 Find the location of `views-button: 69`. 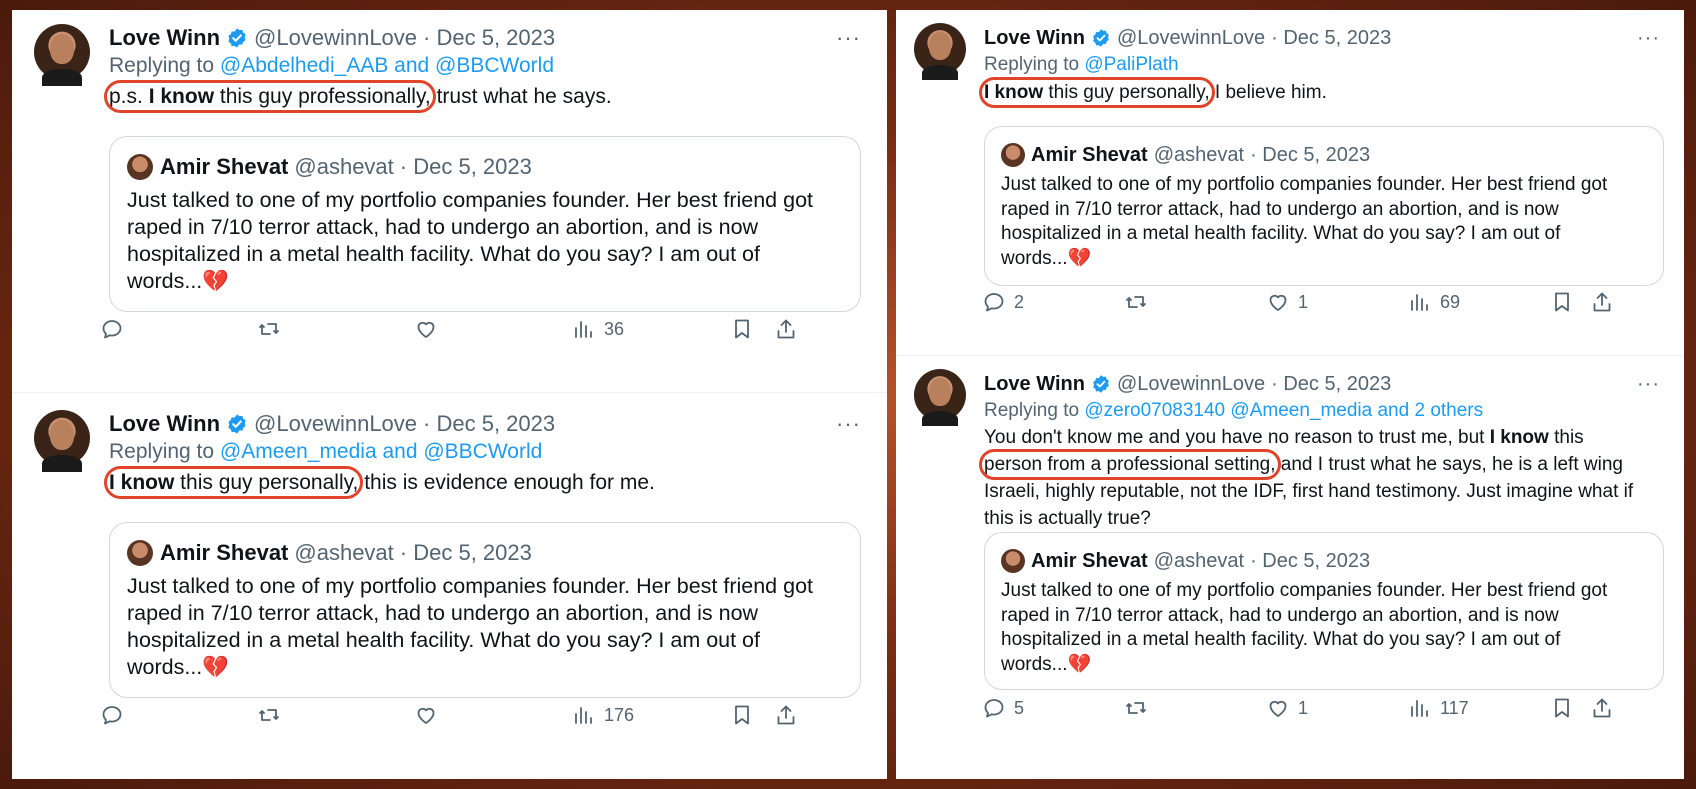

views-button: 69 is located at coordinates (1434, 302).